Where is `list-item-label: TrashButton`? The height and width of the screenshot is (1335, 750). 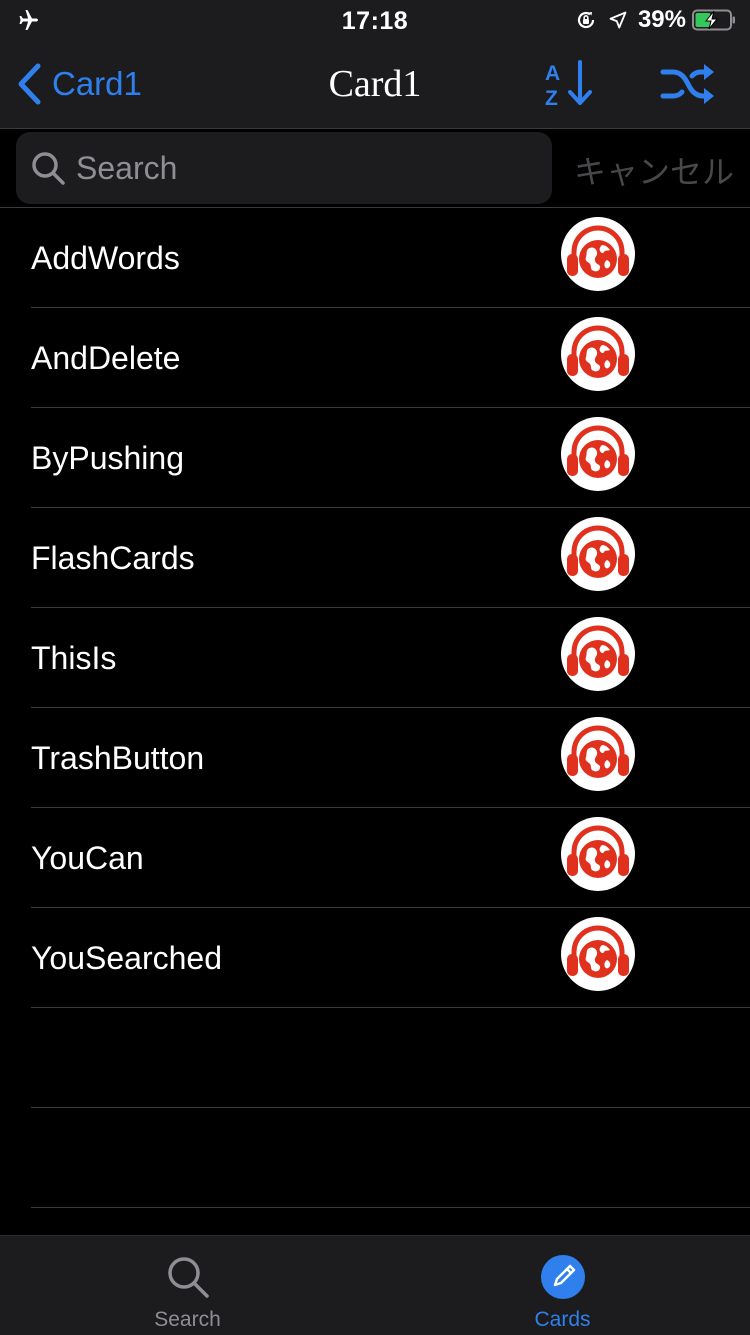 list-item-label: TrashButton is located at coordinates (118, 758).